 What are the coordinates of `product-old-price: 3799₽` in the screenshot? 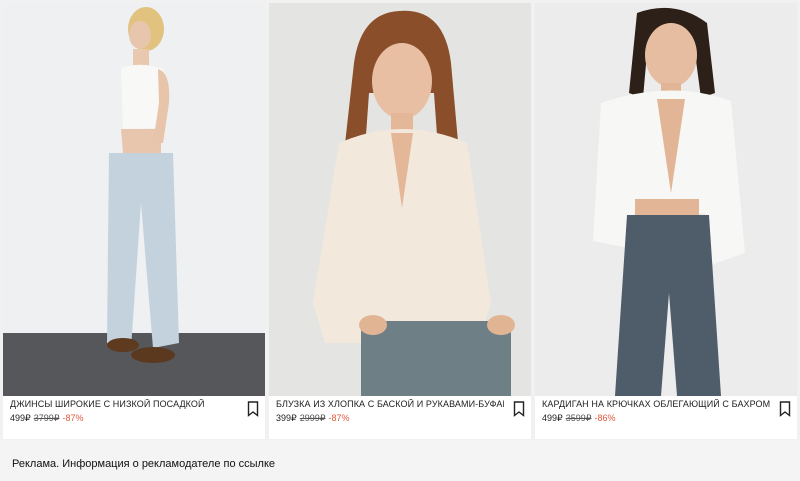 It's located at (46, 418).